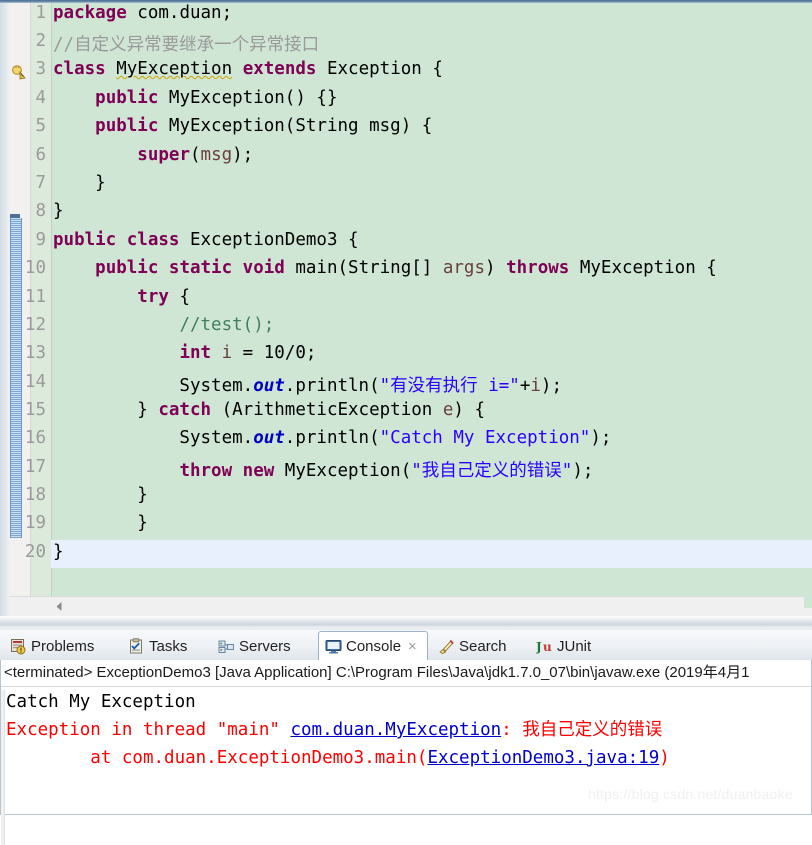 The width and height of the screenshot is (812, 845). Describe the element at coordinates (35, 325) in the screenshot. I see `line-number: 12` at that location.